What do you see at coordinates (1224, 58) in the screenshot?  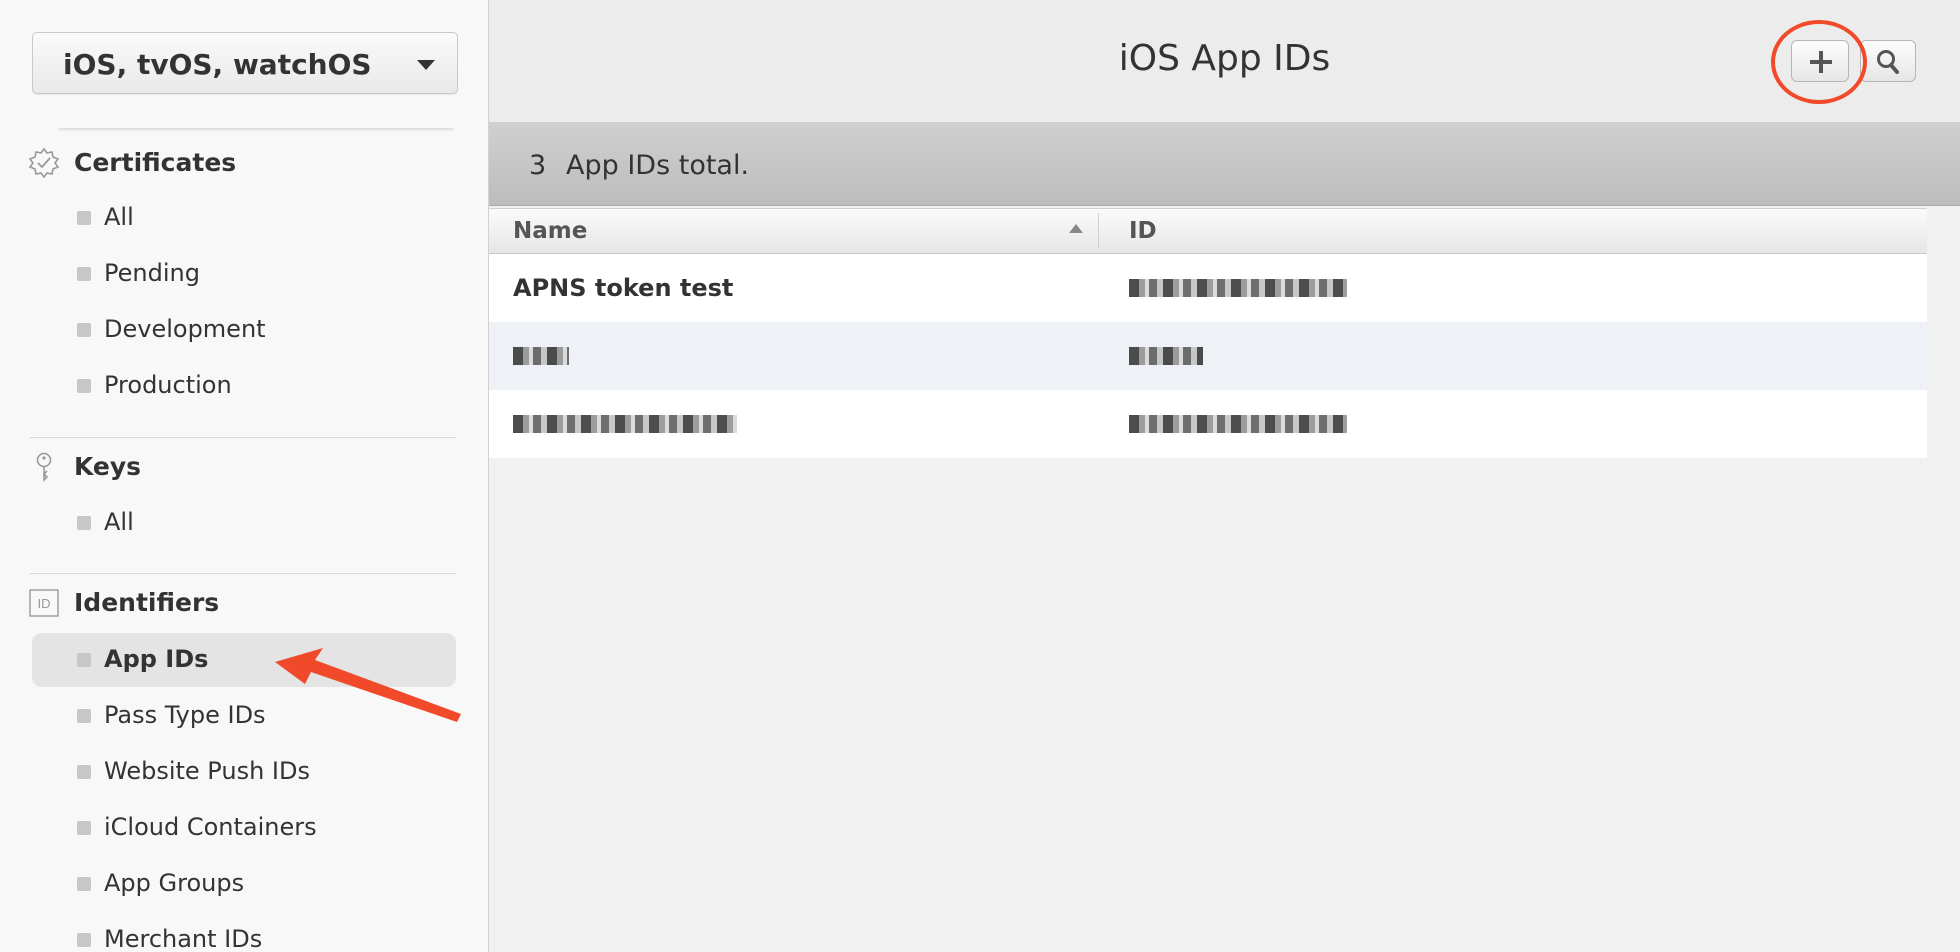 I see `page-title: iOS App IDs` at bounding box center [1224, 58].